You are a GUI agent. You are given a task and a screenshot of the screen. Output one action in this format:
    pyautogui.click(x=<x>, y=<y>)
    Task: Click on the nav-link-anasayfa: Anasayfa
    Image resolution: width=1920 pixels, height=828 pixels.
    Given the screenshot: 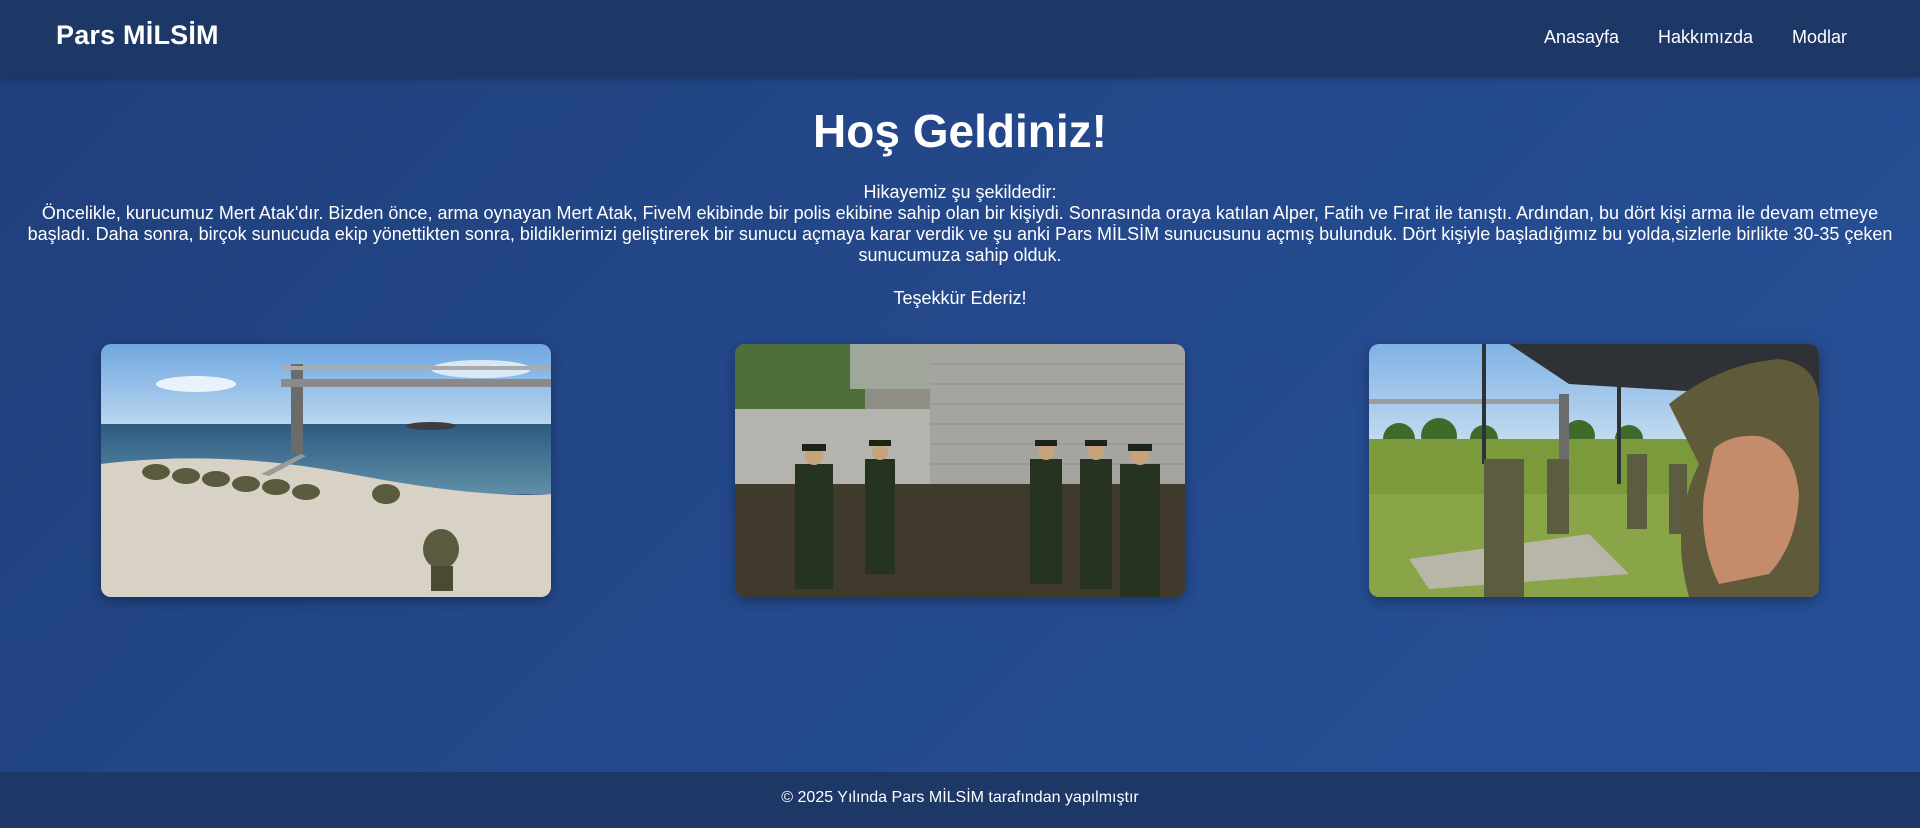 What is the action you would take?
    pyautogui.click(x=1581, y=37)
    